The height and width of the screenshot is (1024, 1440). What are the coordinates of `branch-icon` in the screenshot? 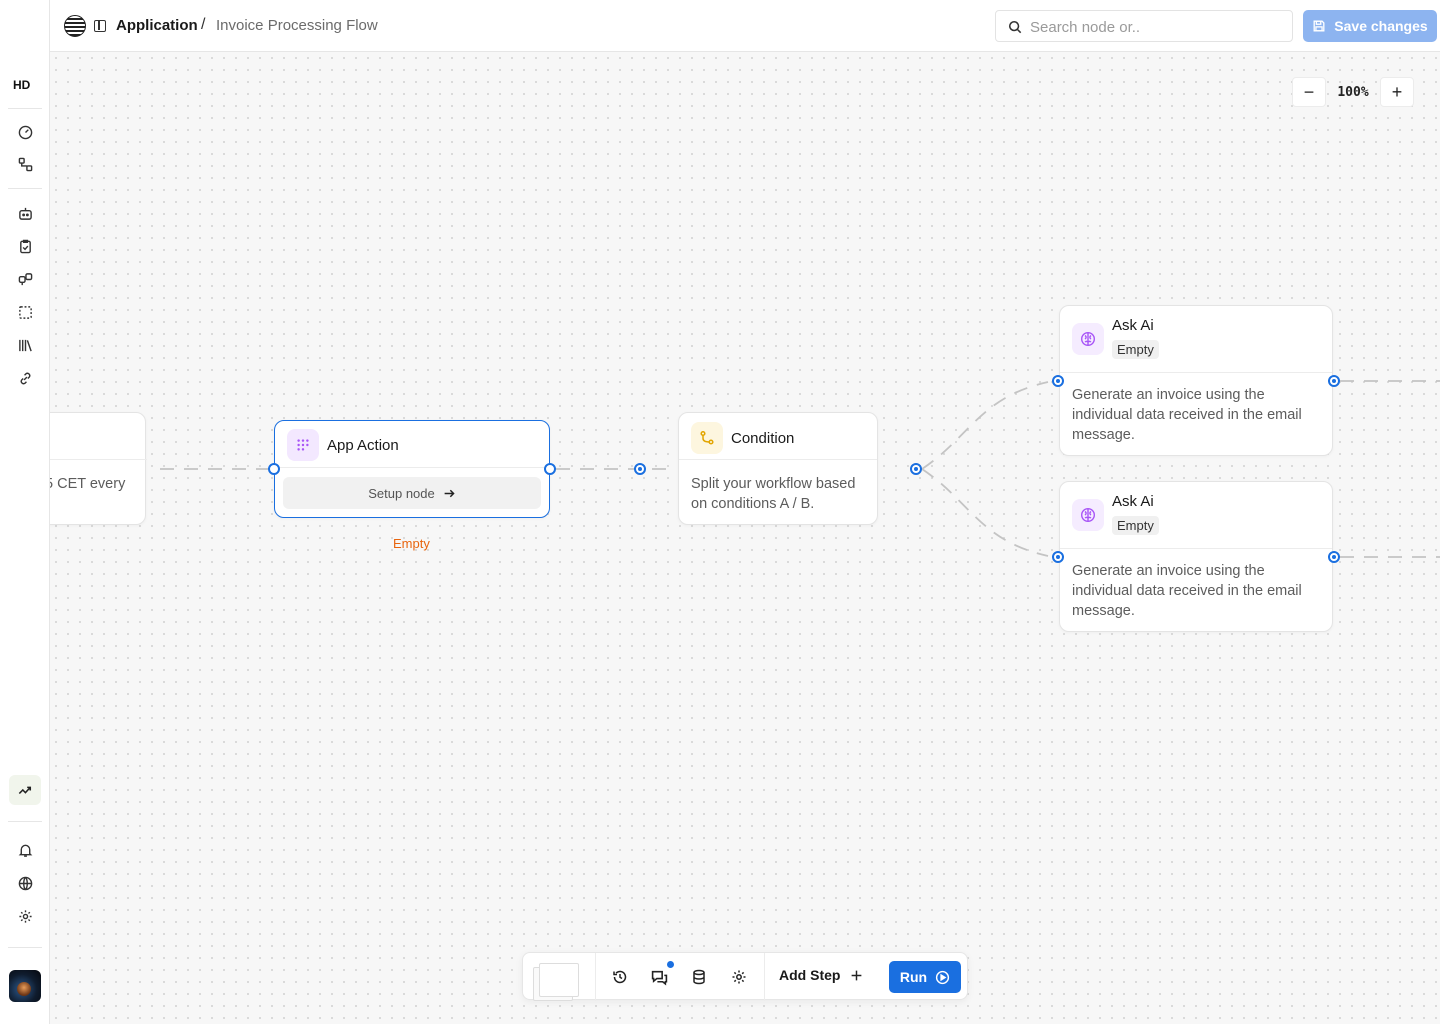 It's located at (707, 438).